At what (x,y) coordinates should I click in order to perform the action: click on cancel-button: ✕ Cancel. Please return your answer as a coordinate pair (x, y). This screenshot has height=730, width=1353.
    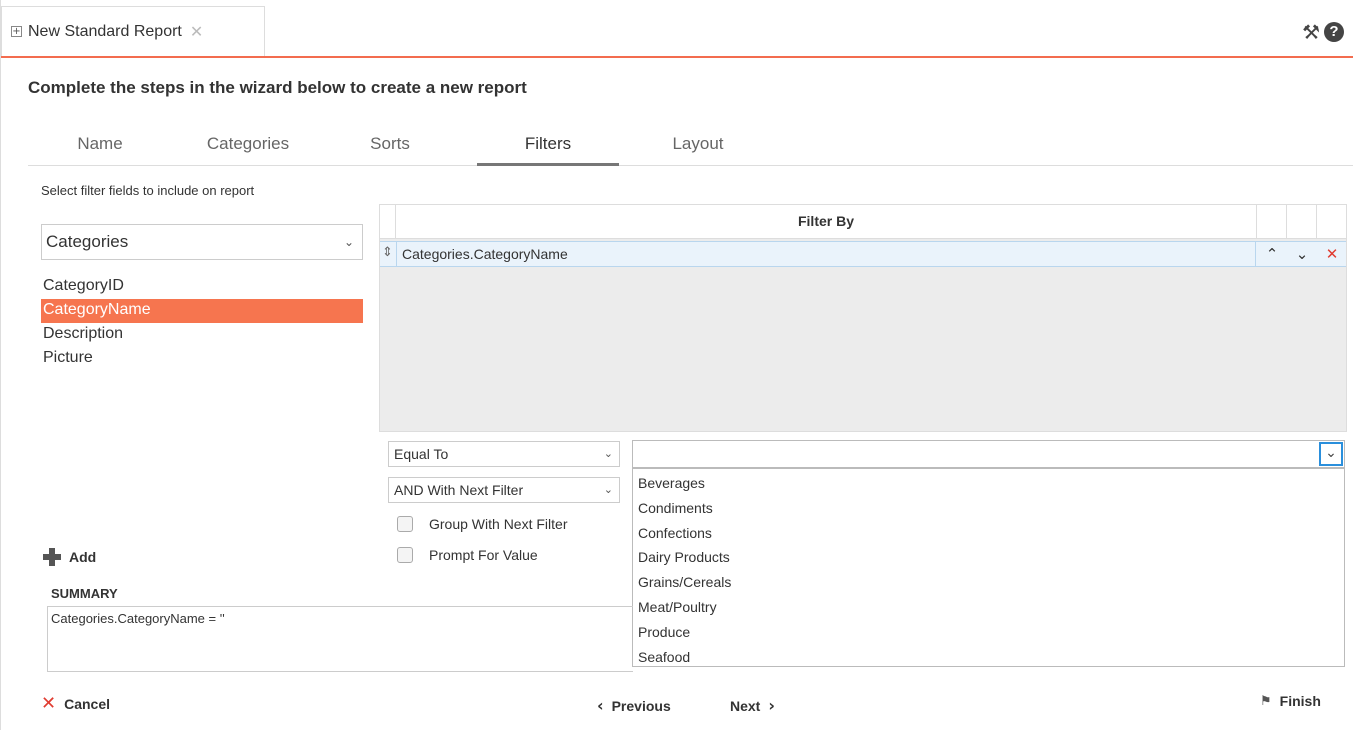
    Looking at the image, I should click on (75, 703).